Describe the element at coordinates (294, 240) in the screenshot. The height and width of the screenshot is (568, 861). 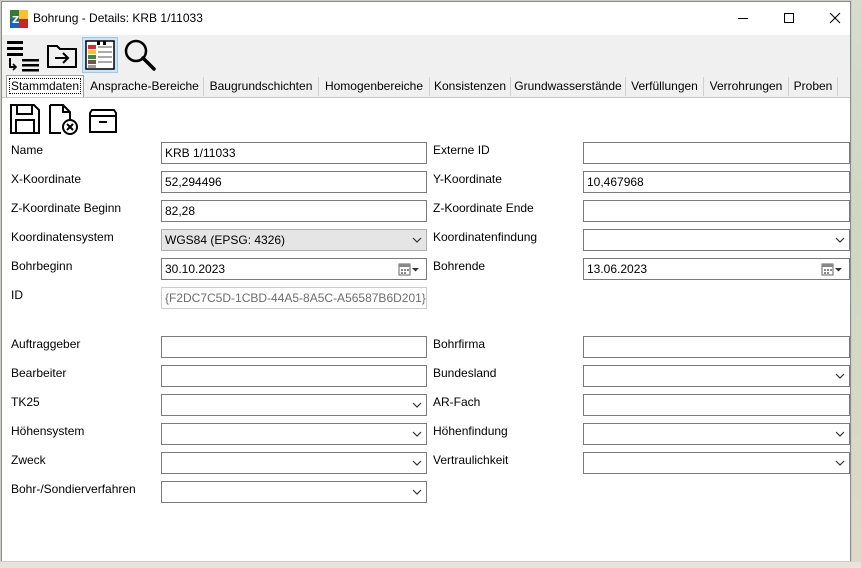
I see `crs-select: WGS84 (EPSG: 4326)` at that location.